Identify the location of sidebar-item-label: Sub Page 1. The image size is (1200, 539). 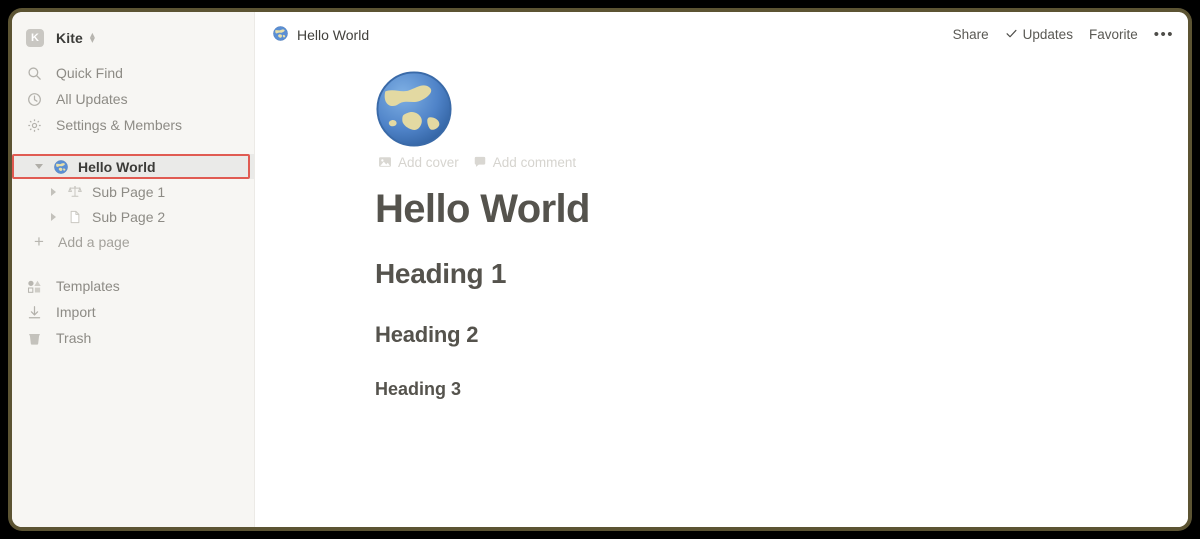
(129, 191).